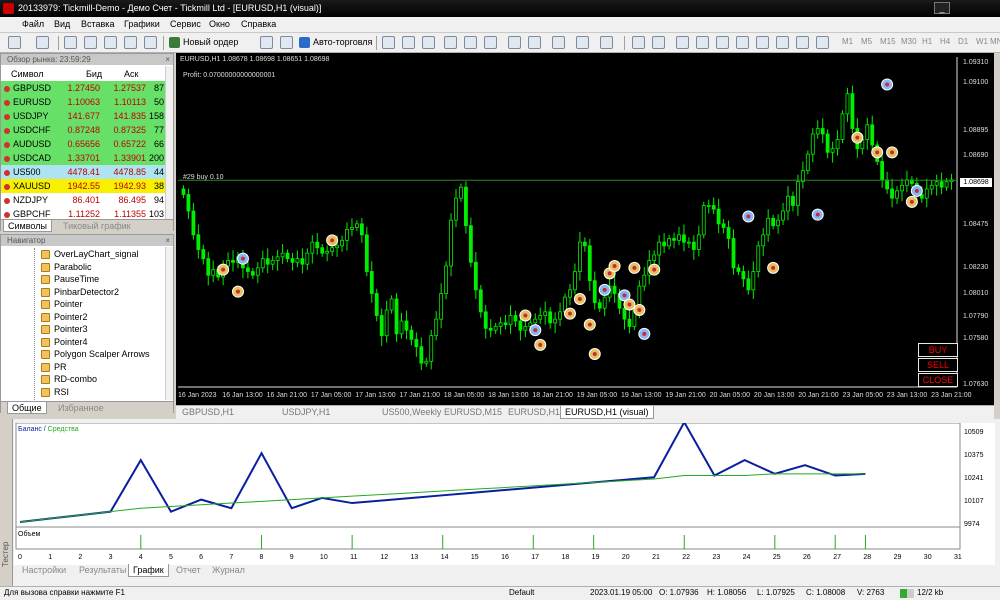  Describe the element at coordinates (33, 24) in the screenshot. I see `menu-file: Файл` at that location.